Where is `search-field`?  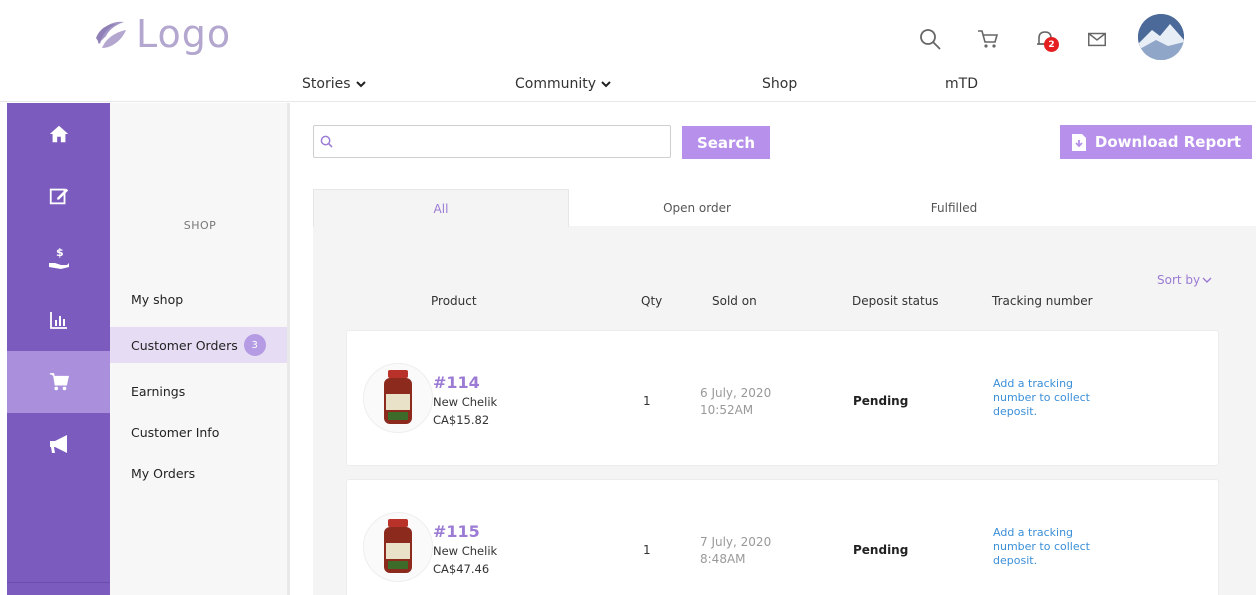 search-field is located at coordinates (492, 141).